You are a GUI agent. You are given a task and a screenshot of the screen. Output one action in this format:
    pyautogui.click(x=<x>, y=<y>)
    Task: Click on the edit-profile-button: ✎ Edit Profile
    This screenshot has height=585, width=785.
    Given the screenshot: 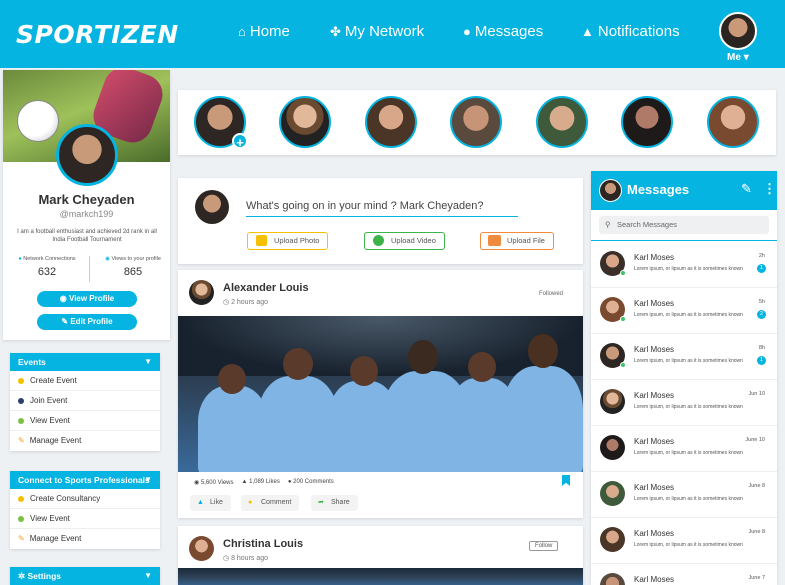 What is the action you would take?
    pyautogui.click(x=87, y=322)
    